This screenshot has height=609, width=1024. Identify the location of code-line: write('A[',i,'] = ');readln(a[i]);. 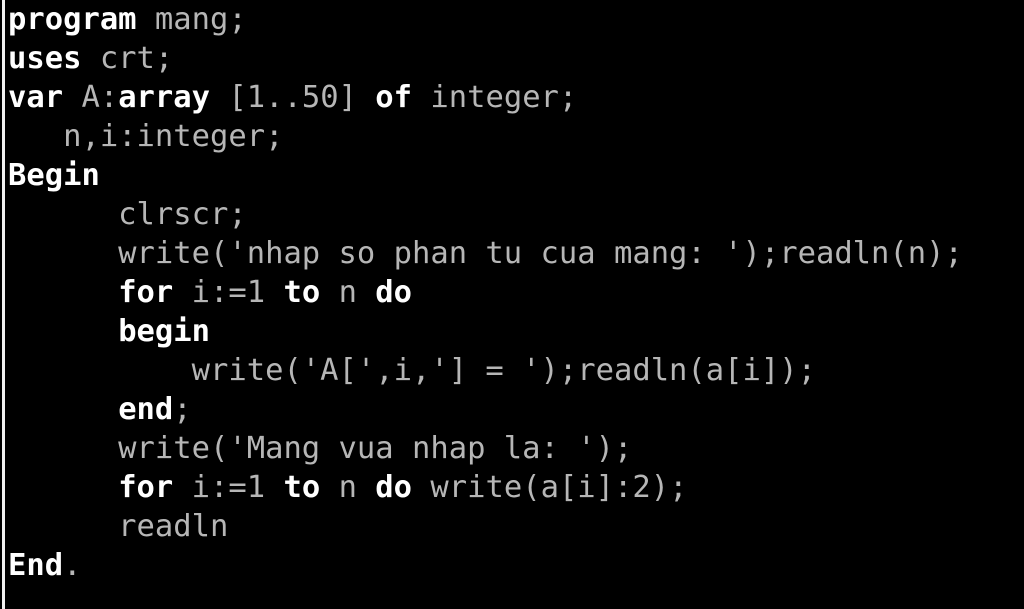
(516, 370).